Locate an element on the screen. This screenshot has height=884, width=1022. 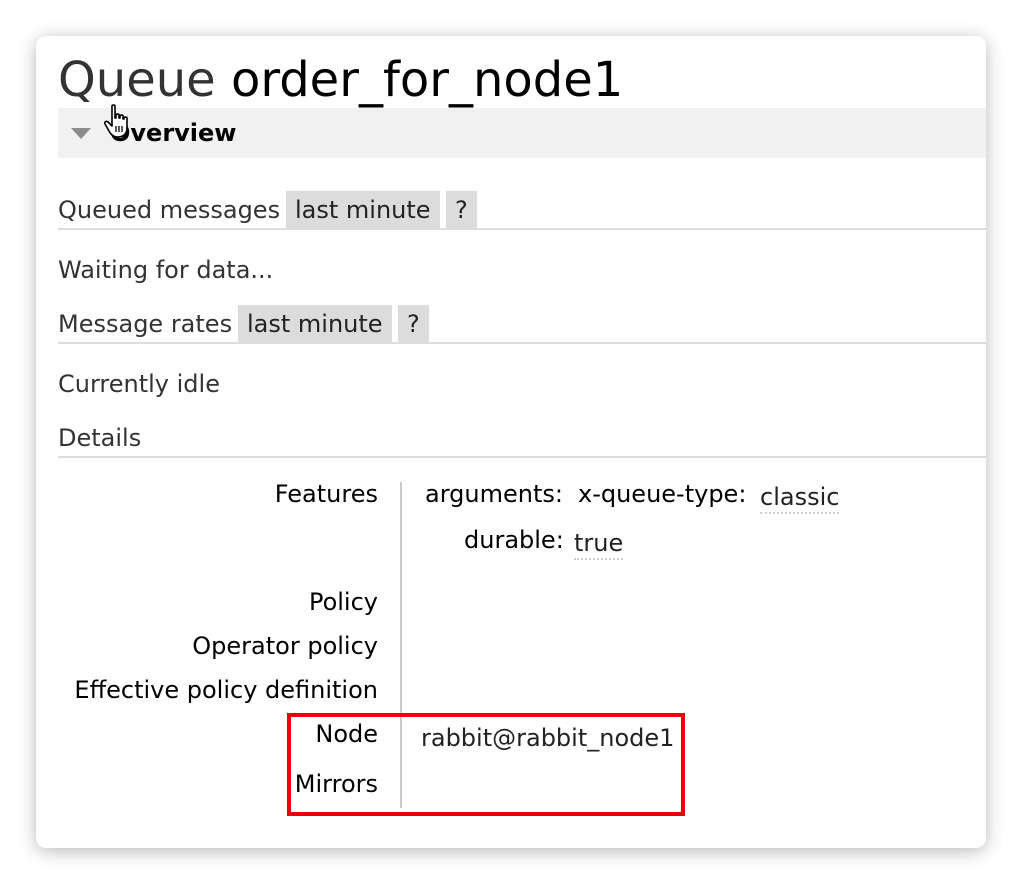
durable-value: true is located at coordinates (599, 544).